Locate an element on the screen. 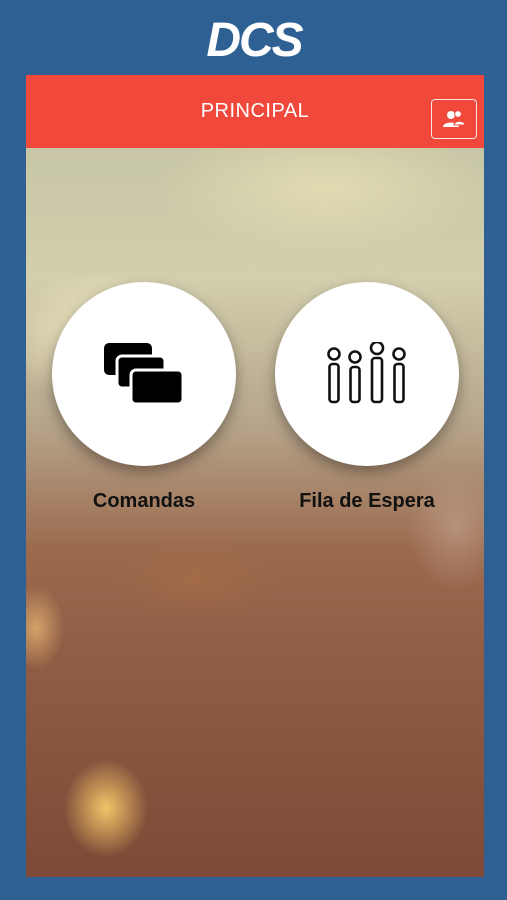 The width and height of the screenshot is (507, 900). fila-de-espera-button is located at coordinates (367, 374).